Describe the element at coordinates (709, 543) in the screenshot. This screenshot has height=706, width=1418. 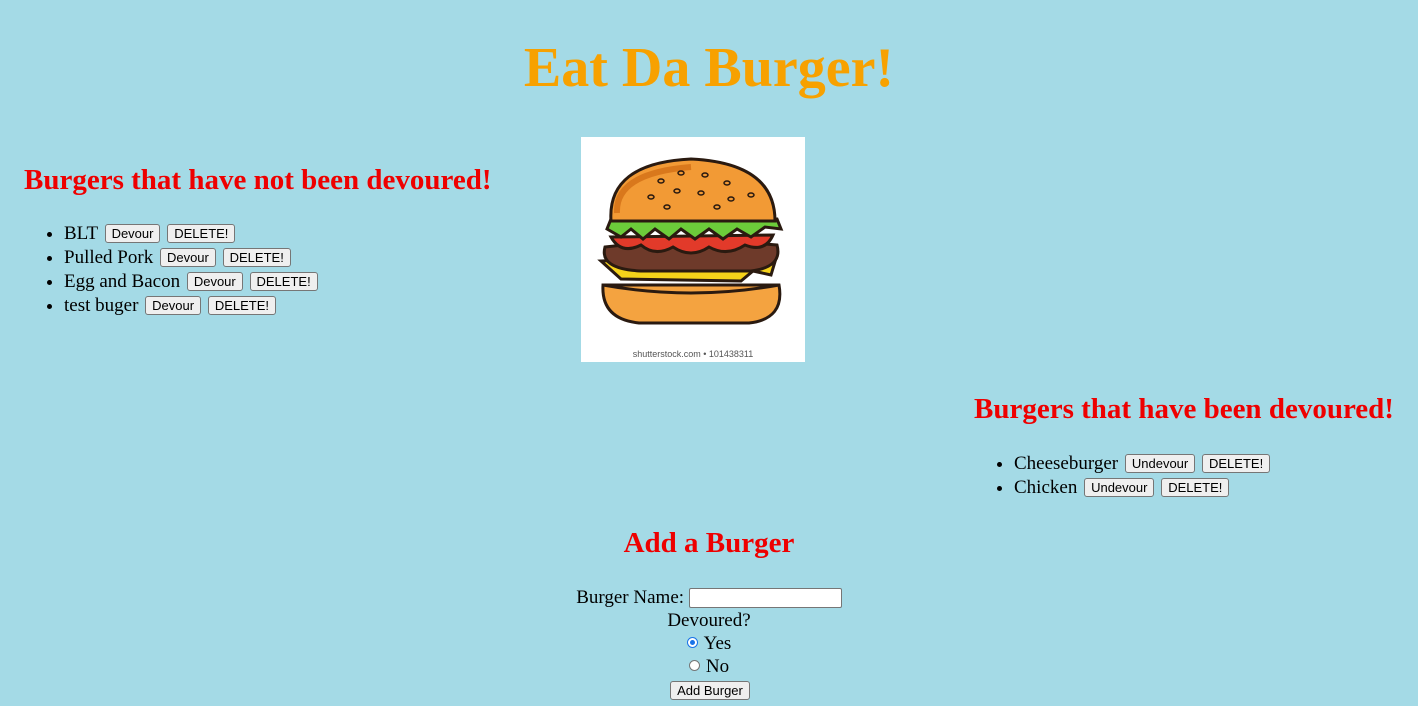
I see `add-burger-heading: Add a Burger` at that location.